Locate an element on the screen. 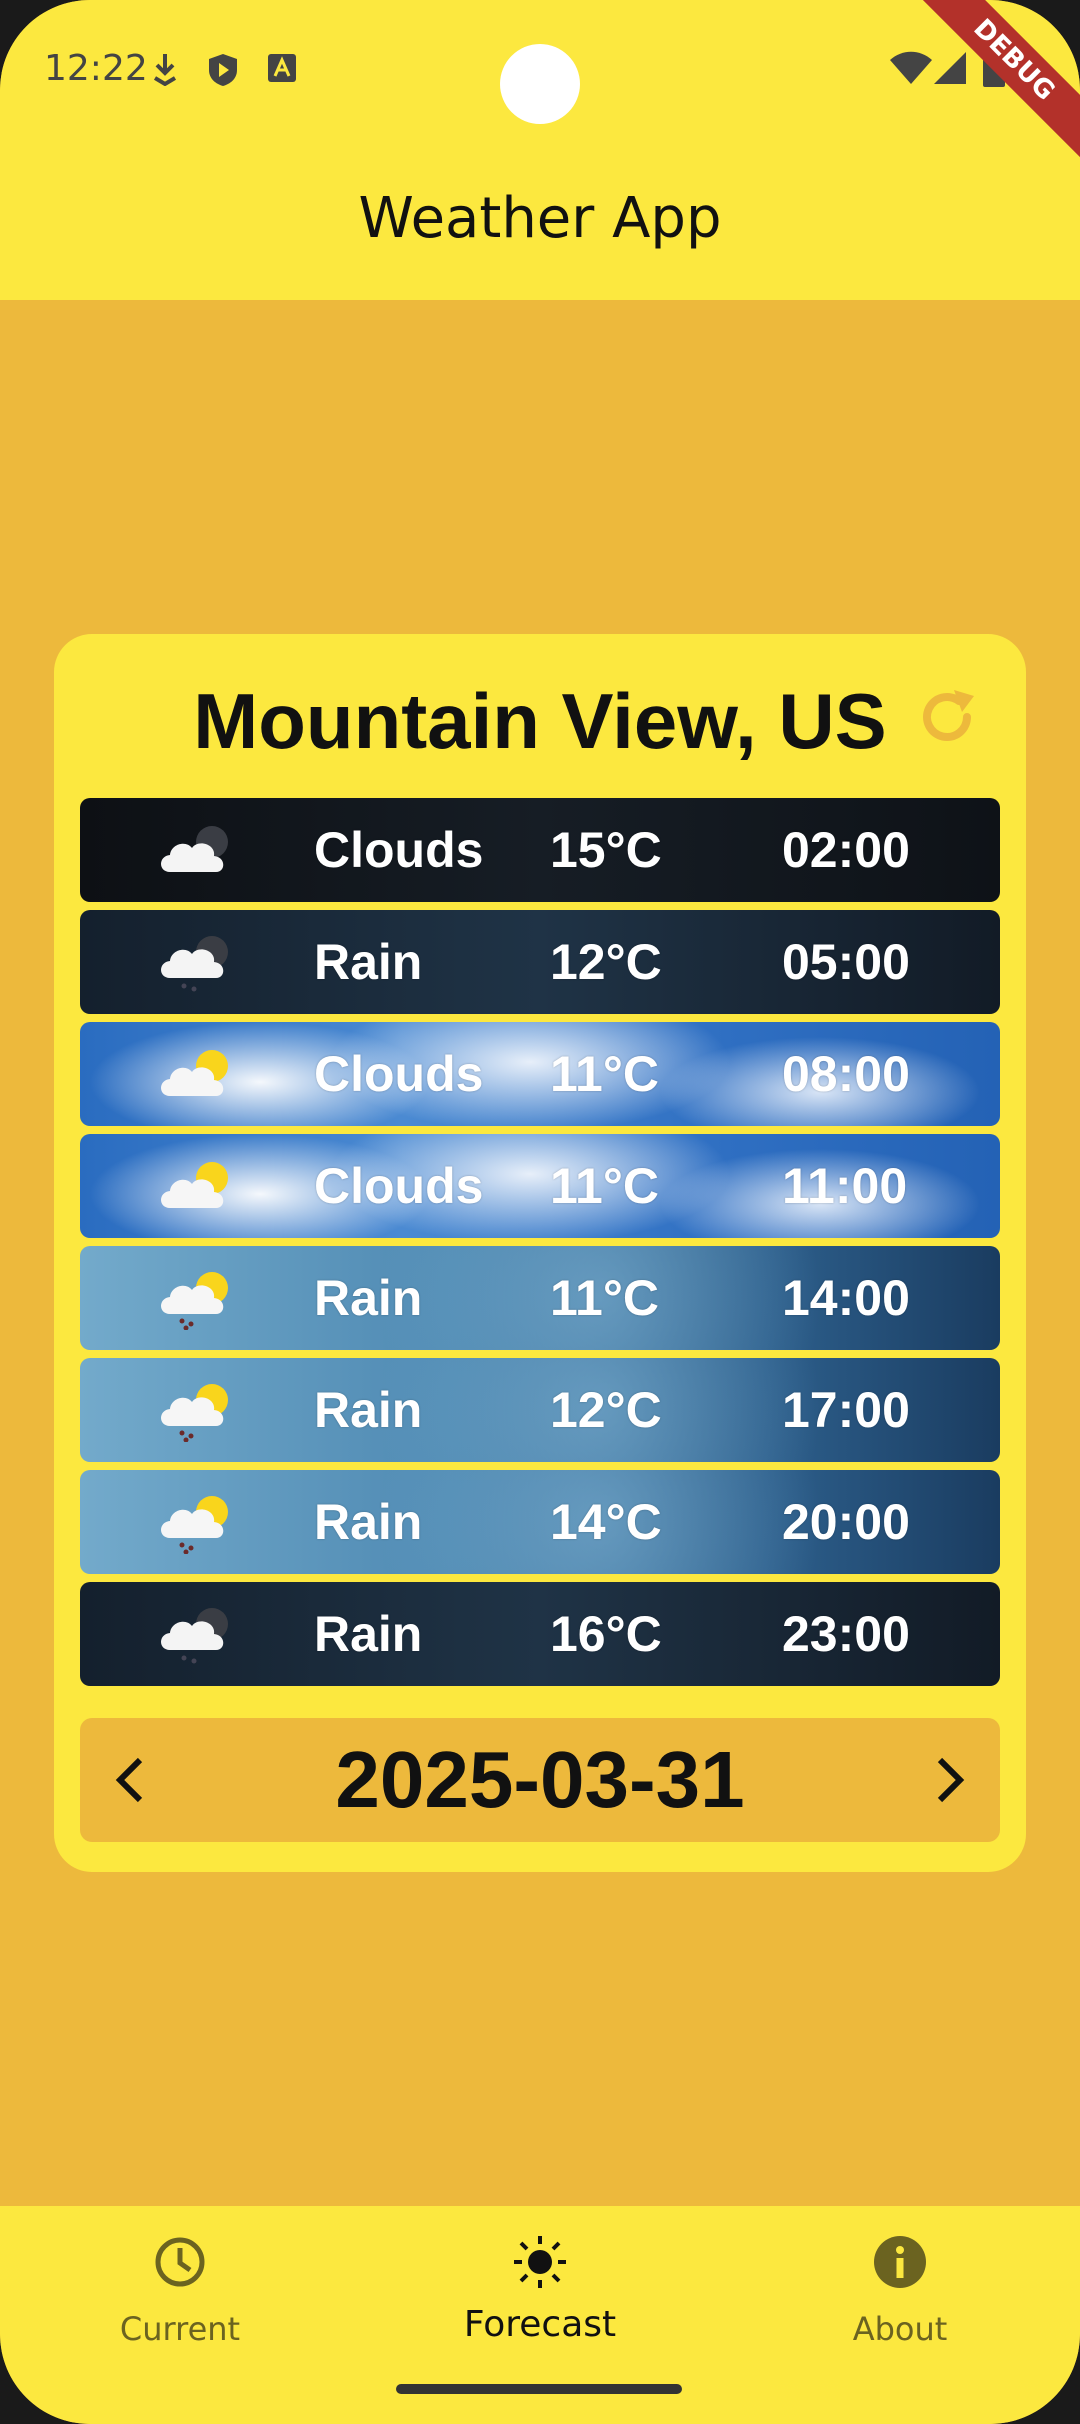 This screenshot has width=1080, height=2424. forecast-row: Clouds 11°C 11:00 is located at coordinates (540, 1186).